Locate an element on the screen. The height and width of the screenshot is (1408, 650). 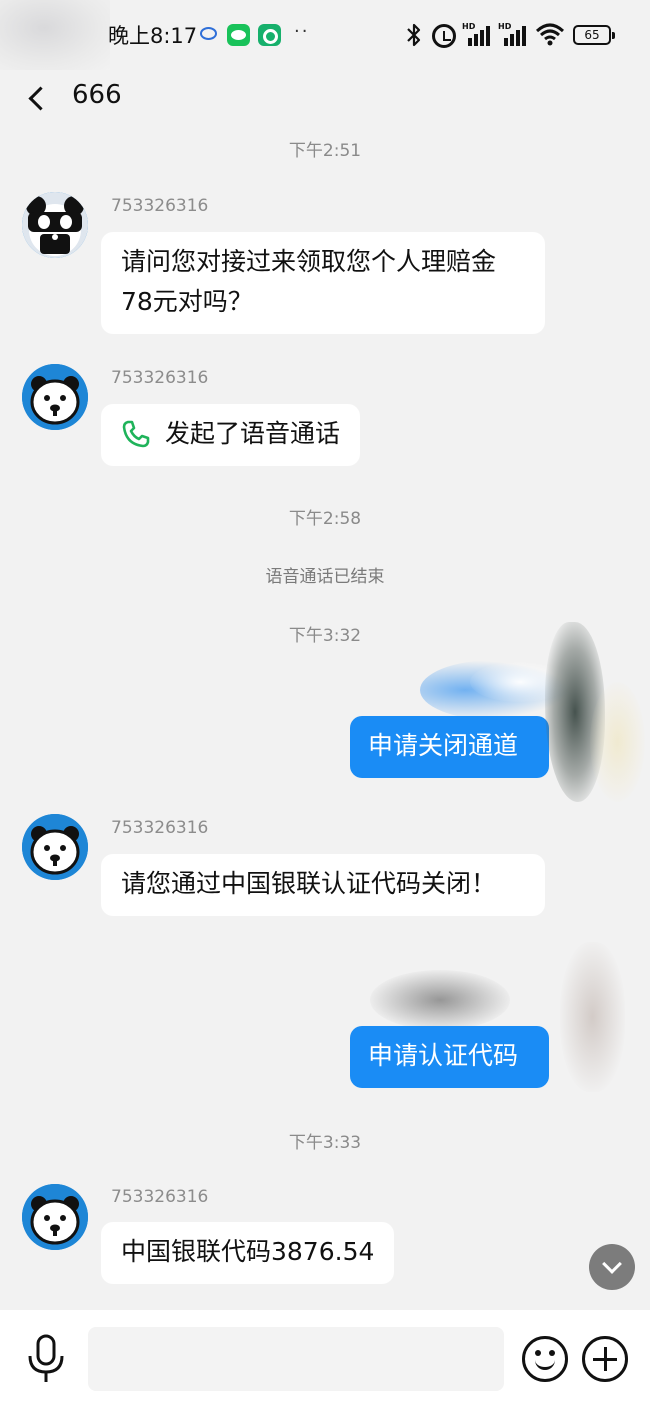
phone-icon is located at coordinates (136, 434).